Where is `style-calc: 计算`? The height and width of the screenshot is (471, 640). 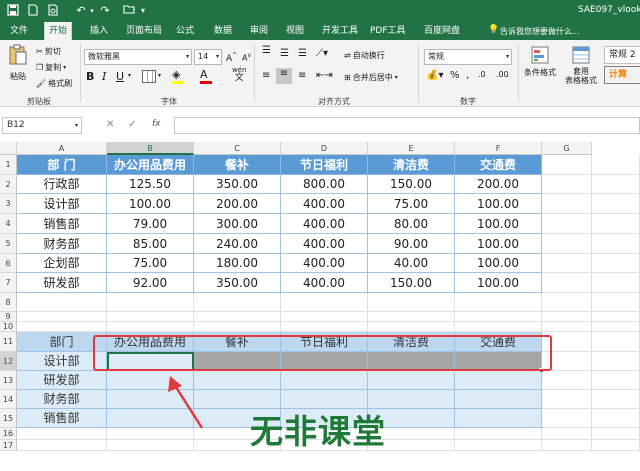
style-calc: 计算 is located at coordinates (622, 75).